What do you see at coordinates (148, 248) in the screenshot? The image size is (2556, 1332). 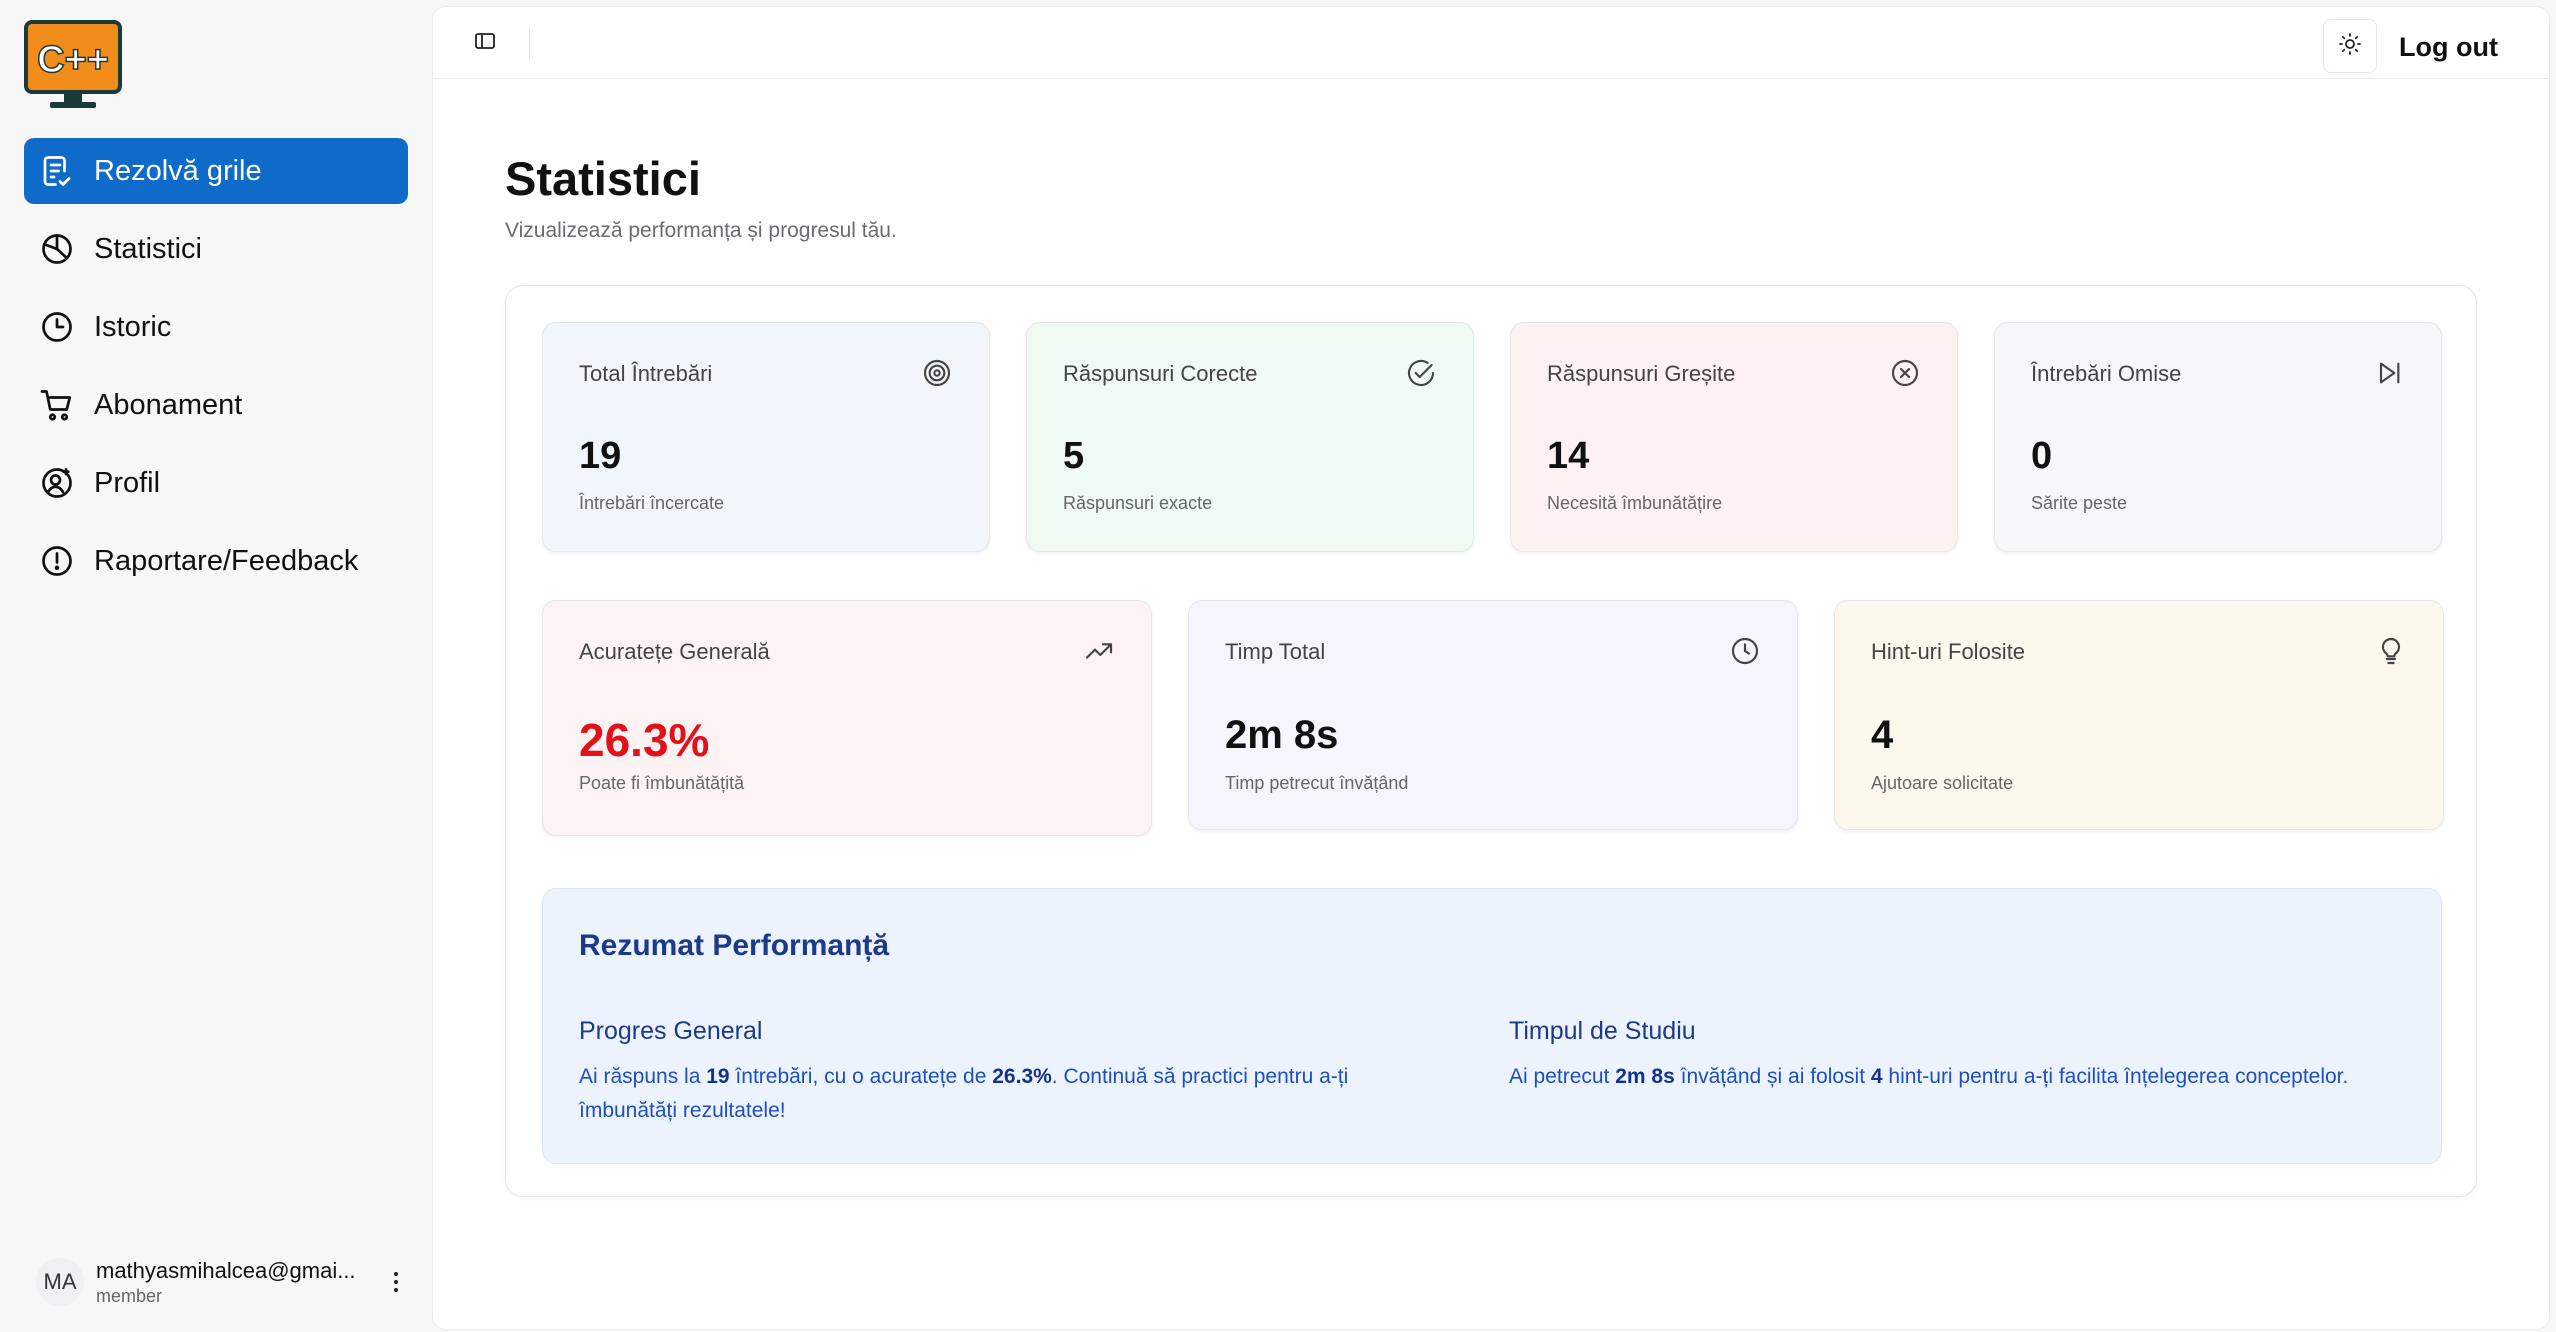 I see `sidebar-item-label: Statistici` at bounding box center [148, 248].